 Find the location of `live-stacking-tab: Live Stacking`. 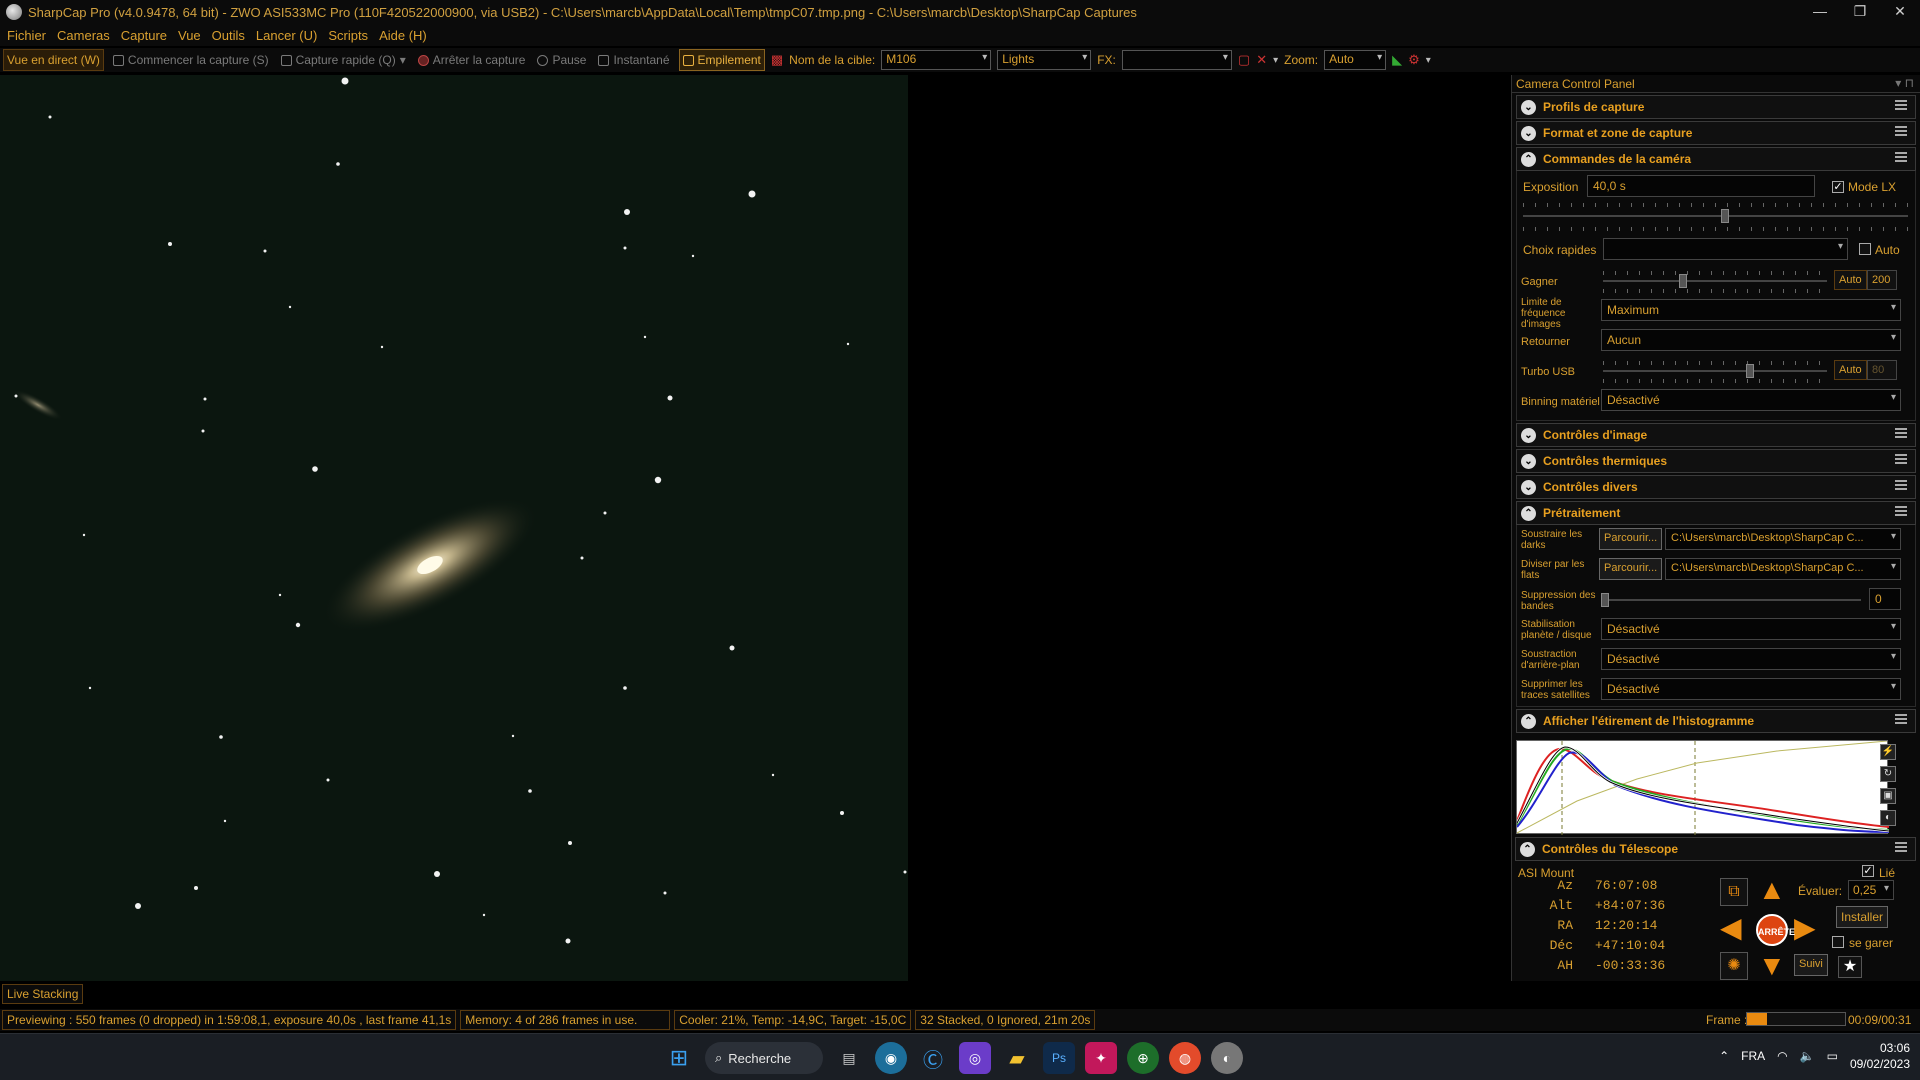

live-stacking-tab: Live Stacking is located at coordinates (43, 994).